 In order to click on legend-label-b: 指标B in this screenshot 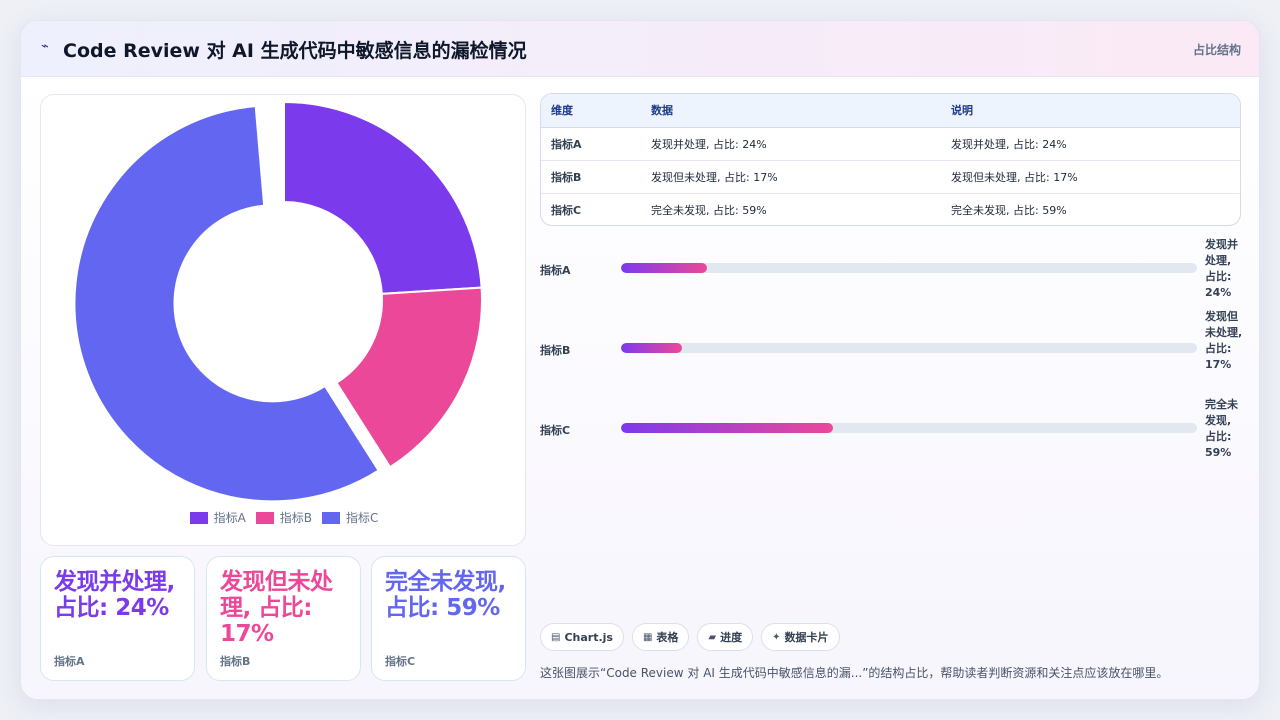, I will do `click(296, 518)`.